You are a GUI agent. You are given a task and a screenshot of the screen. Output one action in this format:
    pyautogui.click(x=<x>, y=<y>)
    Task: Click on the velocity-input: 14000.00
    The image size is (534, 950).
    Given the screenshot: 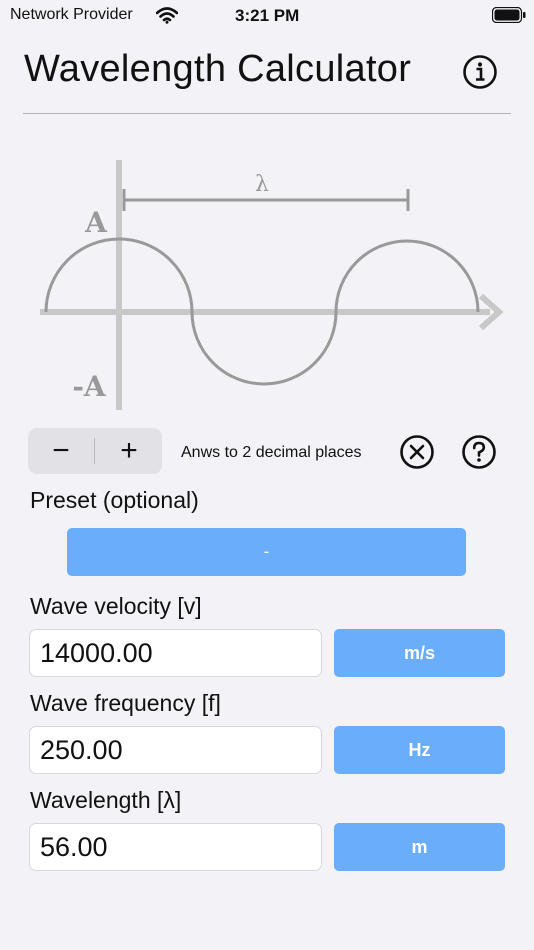 What is the action you would take?
    pyautogui.click(x=175, y=653)
    